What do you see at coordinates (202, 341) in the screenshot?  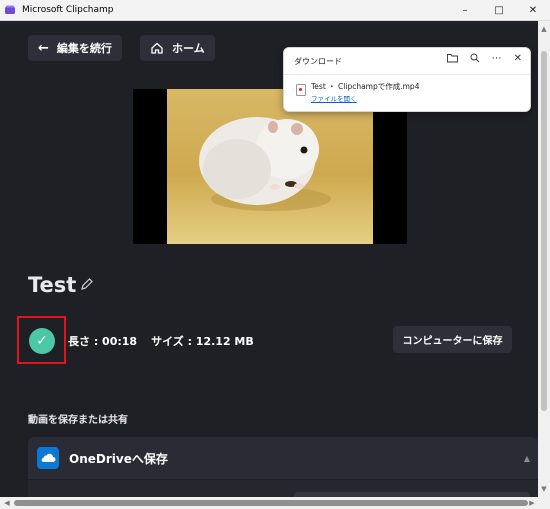 I see `video-size: サイズ : 12.12 MB` at bounding box center [202, 341].